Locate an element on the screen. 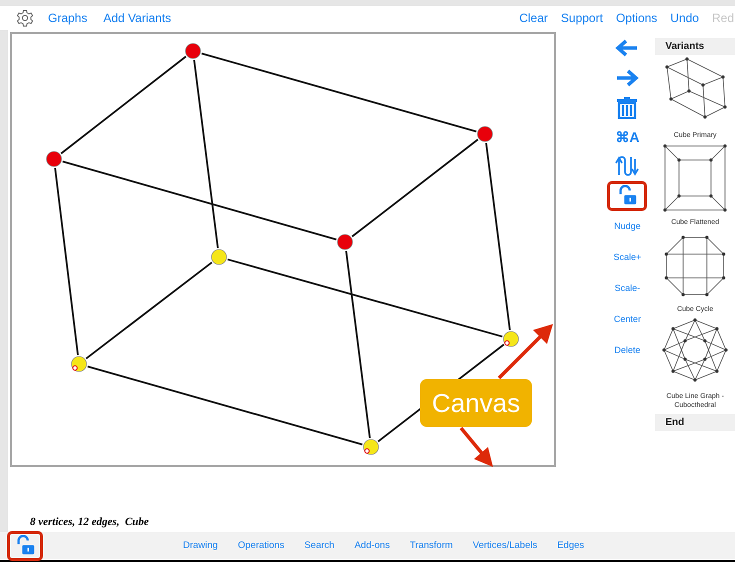 The height and width of the screenshot is (562, 735). panel-header: End is located at coordinates (695, 422).